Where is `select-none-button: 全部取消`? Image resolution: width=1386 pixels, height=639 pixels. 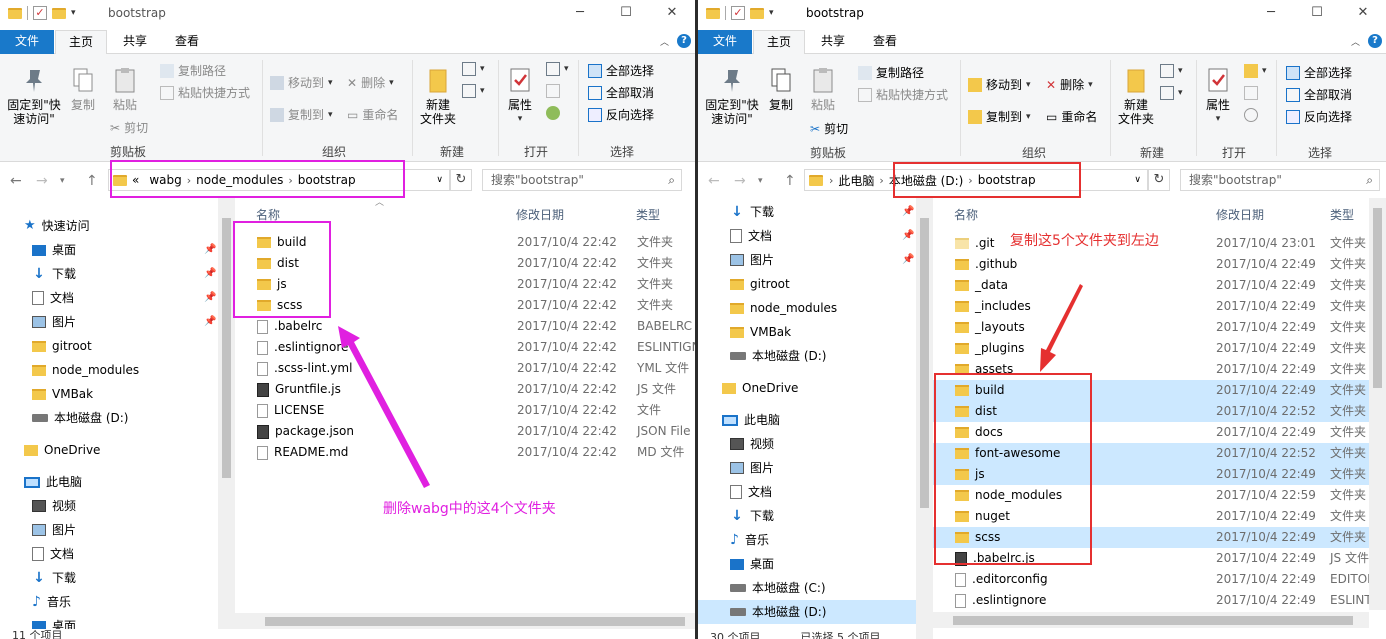
select-none-button: 全部取消 is located at coordinates (621, 92).